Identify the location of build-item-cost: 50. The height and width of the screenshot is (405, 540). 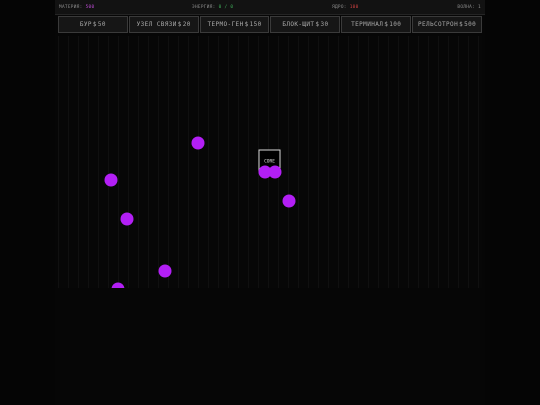
(101, 24).